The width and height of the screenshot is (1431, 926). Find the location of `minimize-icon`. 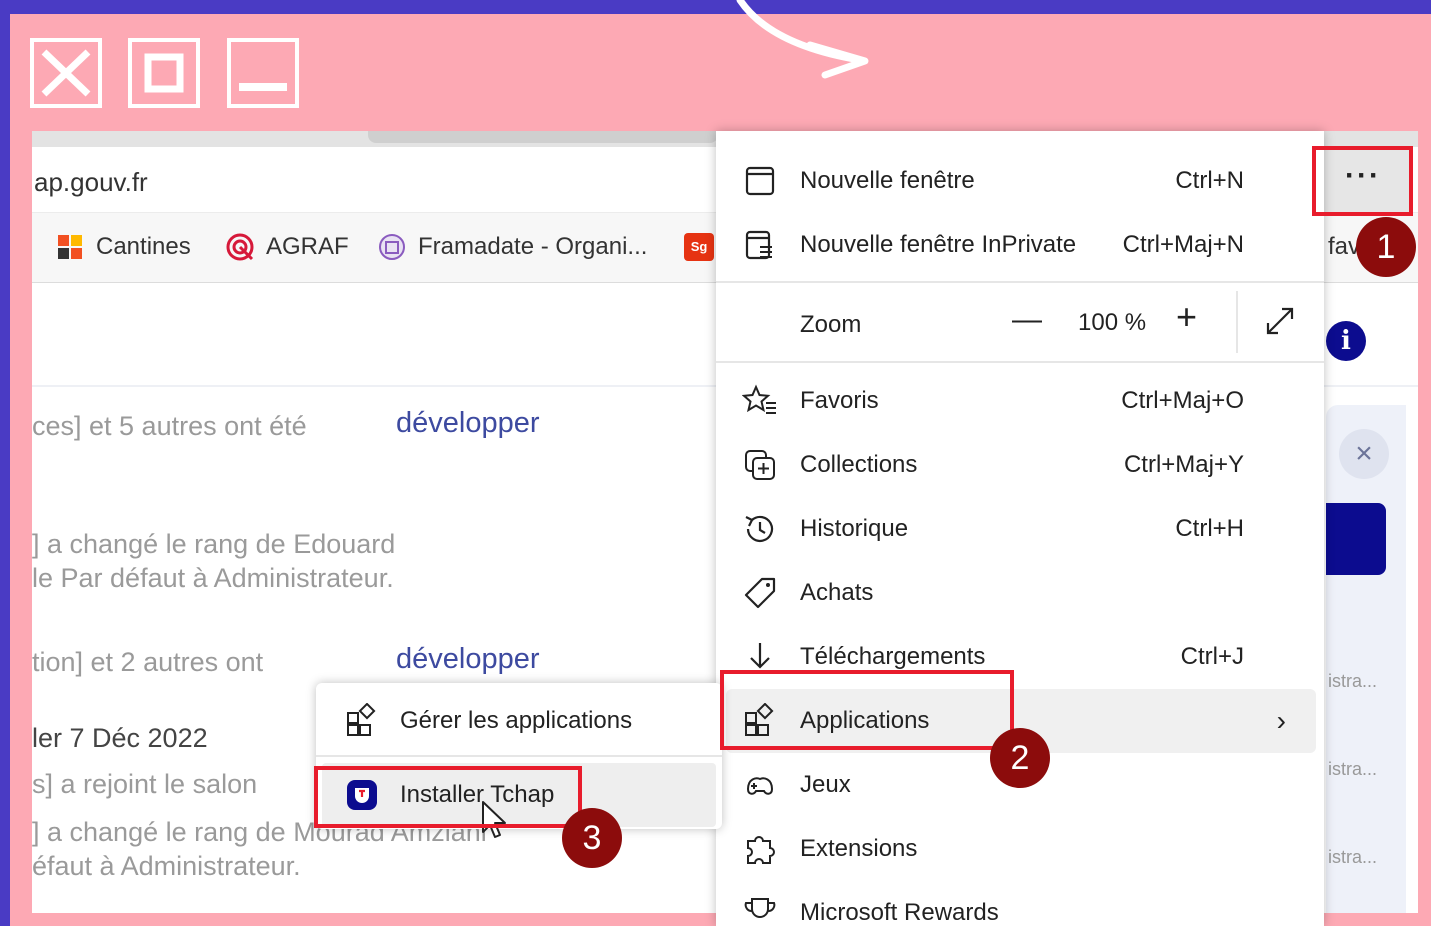

minimize-icon is located at coordinates (263, 87).